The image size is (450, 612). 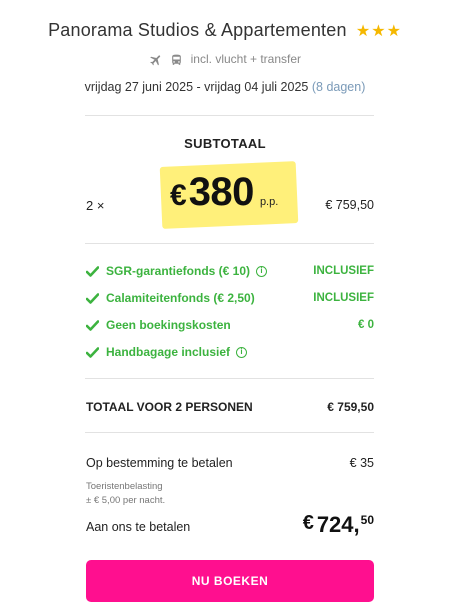 What do you see at coordinates (159, 463) in the screenshot?
I see `destination-label: Op bestemming te betalen` at bounding box center [159, 463].